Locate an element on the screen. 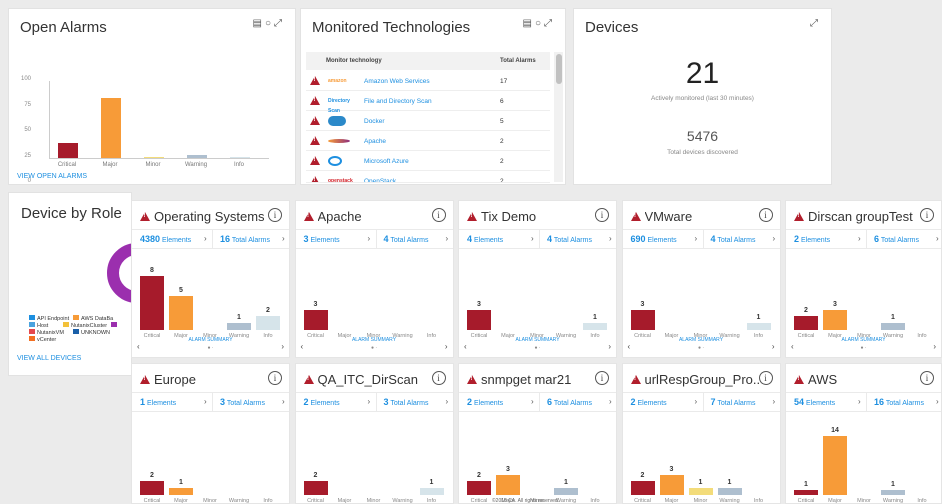 The height and width of the screenshot is (504, 942). tile-title: Tix Demo is located at coordinates (538, 216).